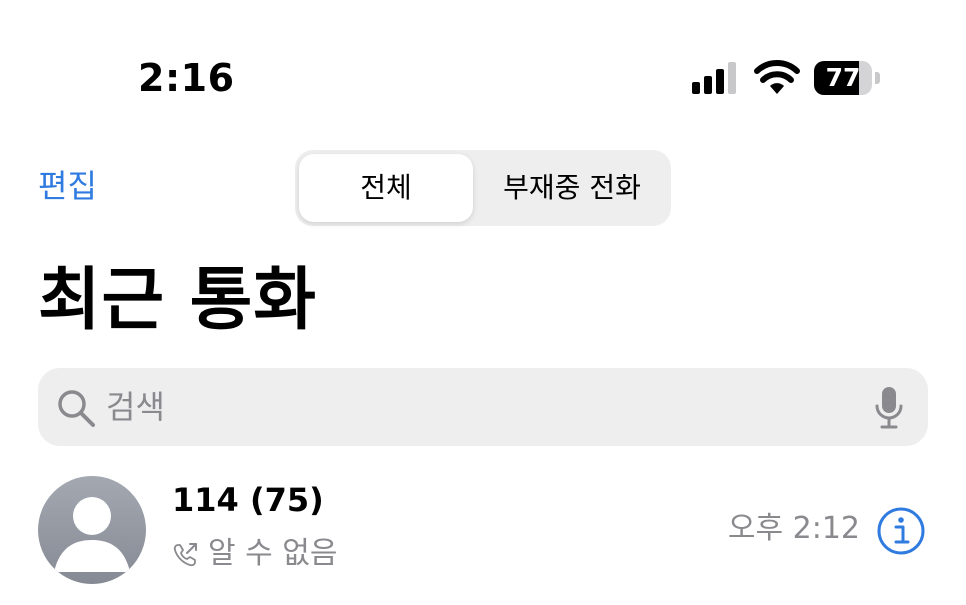 Image resolution: width=966 pixels, height=605 pixels. Describe the element at coordinates (793, 528) in the screenshot. I see `call-time: 오후 2:12` at that location.